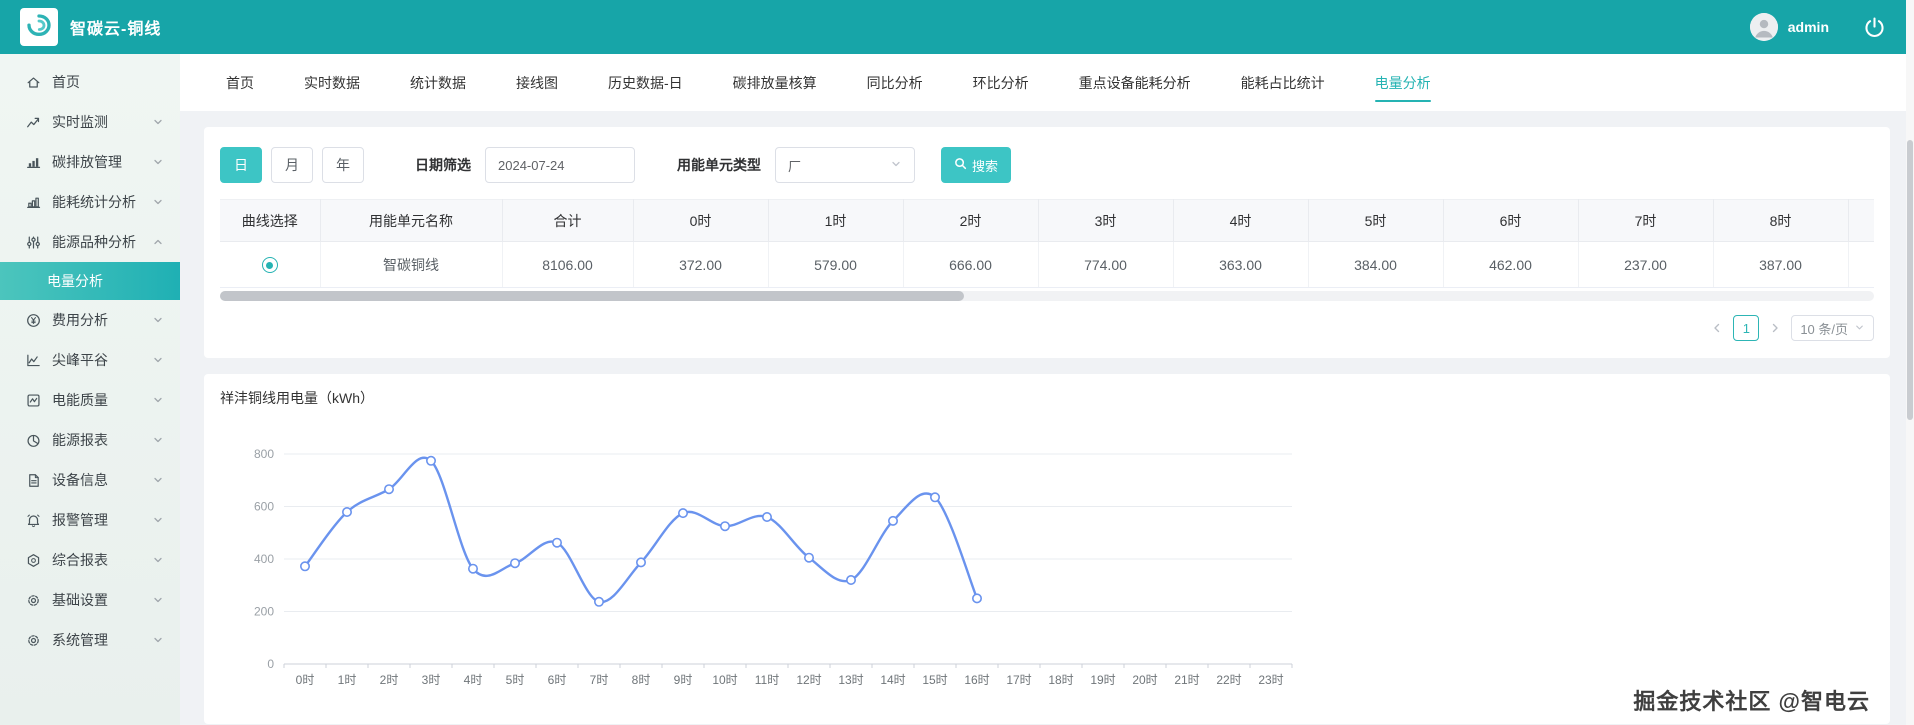  Describe the element at coordinates (568, 264) in the screenshot. I see `value-cell: 8106.00` at that location.